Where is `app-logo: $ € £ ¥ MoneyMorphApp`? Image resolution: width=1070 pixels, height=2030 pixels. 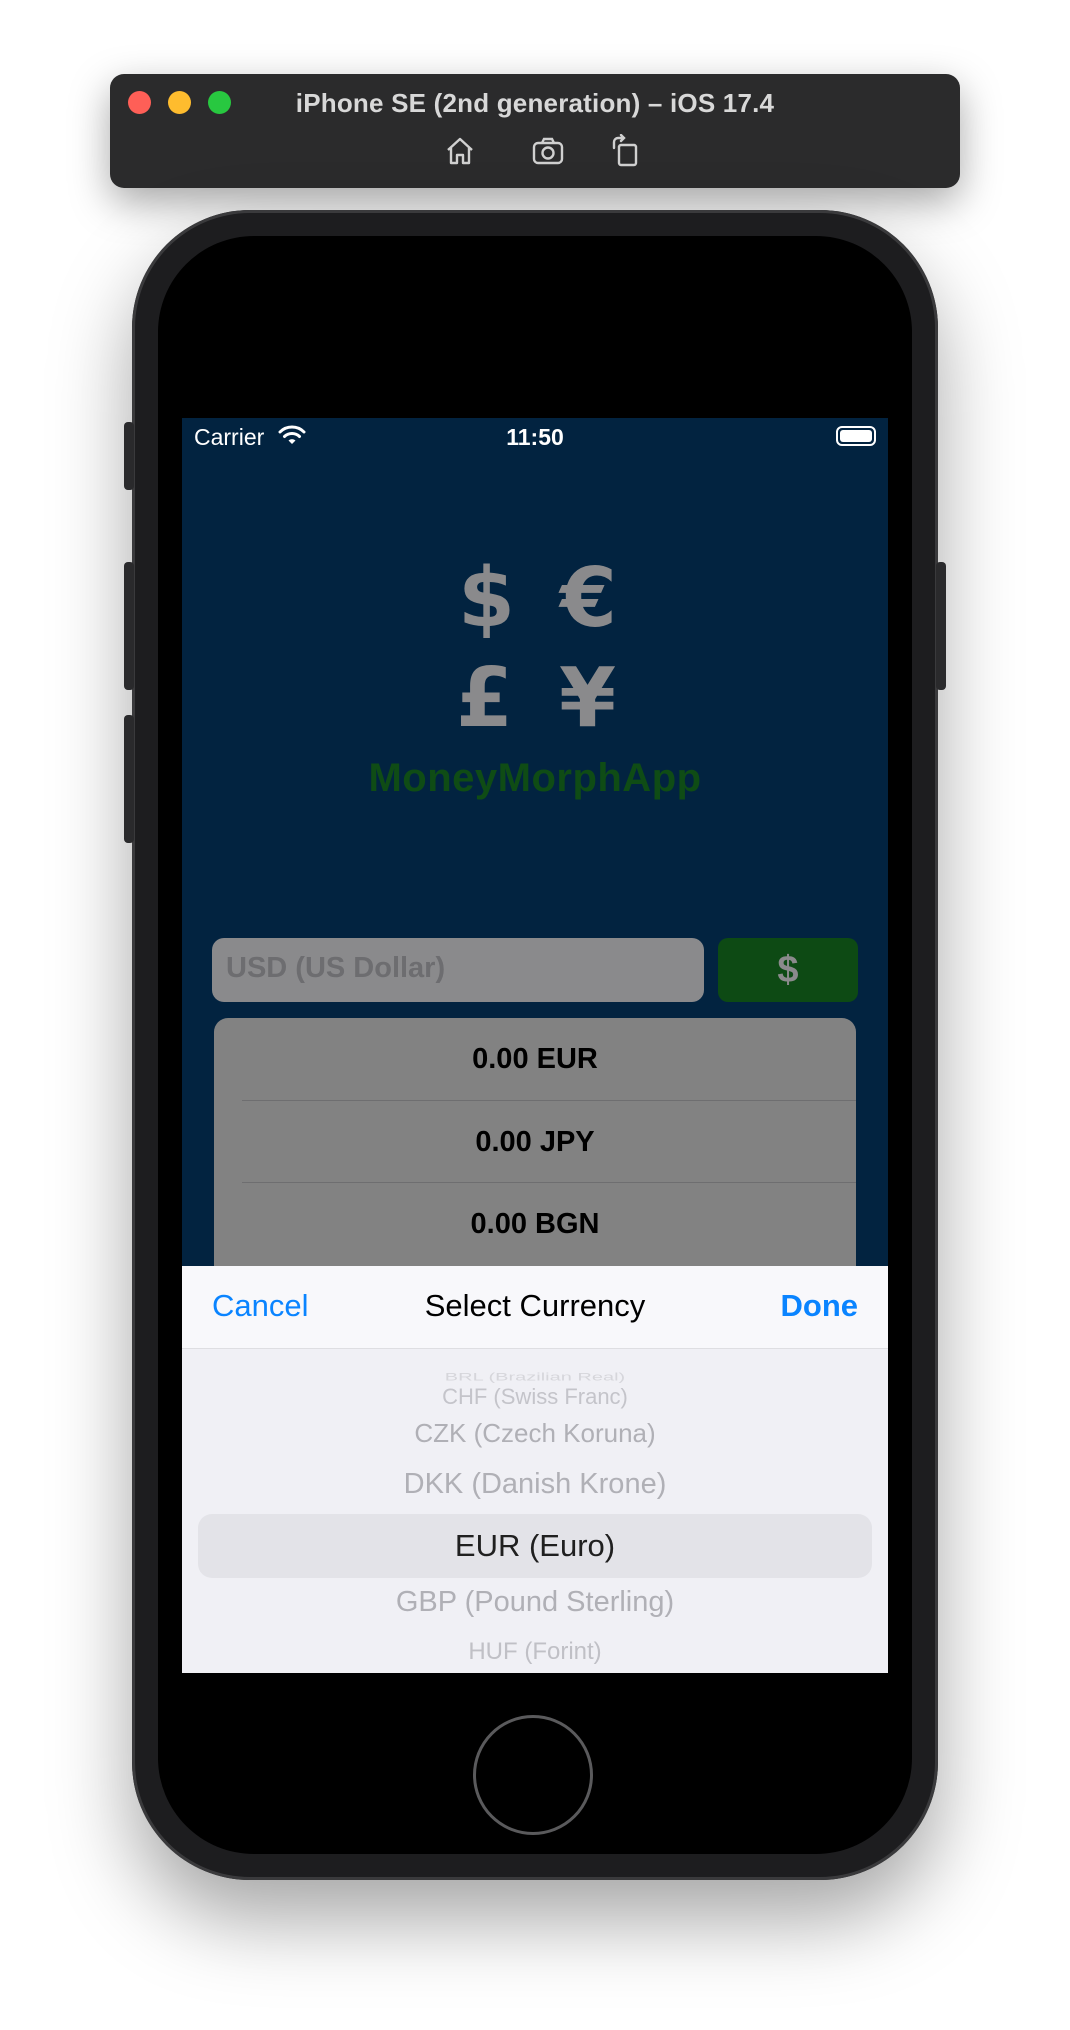 app-logo: $ € £ ¥ MoneyMorphApp is located at coordinates (535, 676).